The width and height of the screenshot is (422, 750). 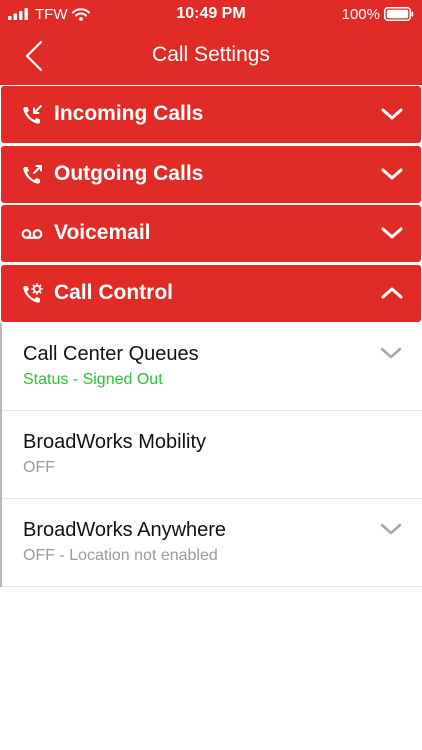 I want to click on list-item-broadworks-mobility: BroadWorks Mobility OFF, so click(x=212, y=455).